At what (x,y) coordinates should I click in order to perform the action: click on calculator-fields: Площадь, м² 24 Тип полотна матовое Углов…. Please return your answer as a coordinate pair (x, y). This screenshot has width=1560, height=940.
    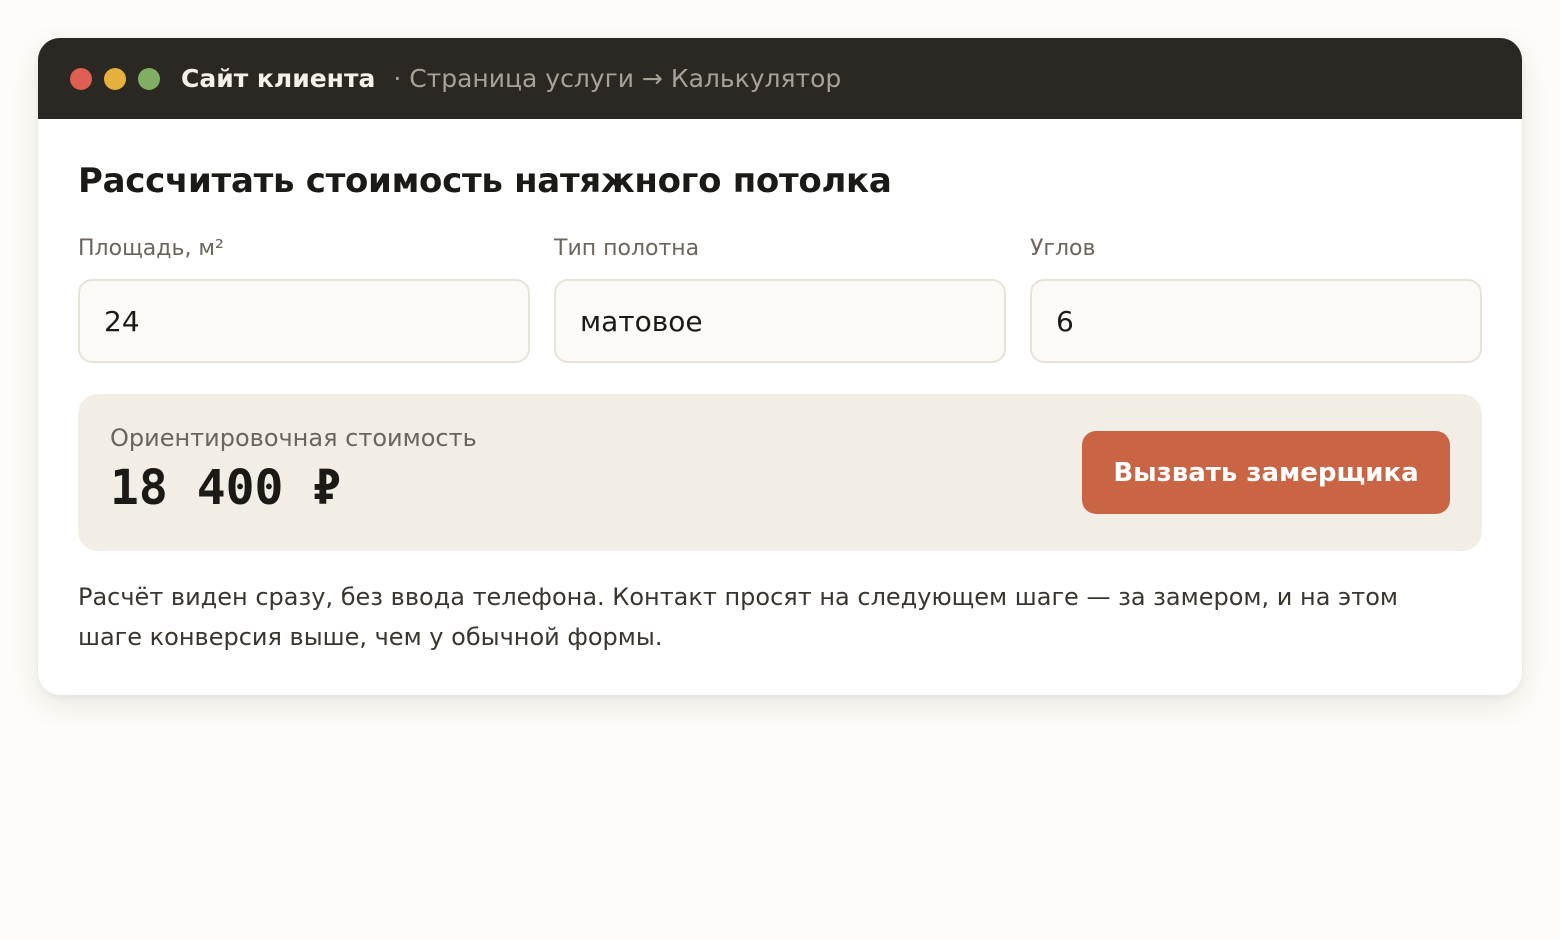
    Looking at the image, I should click on (780, 299).